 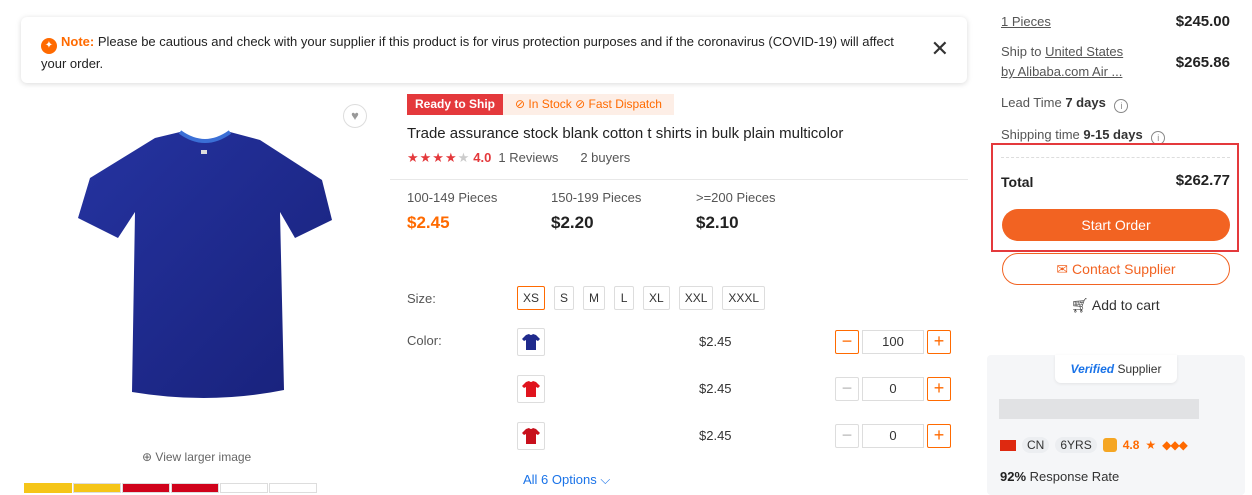 What do you see at coordinates (717, 222) in the screenshot?
I see `tier-price: $2.10` at bounding box center [717, 222].